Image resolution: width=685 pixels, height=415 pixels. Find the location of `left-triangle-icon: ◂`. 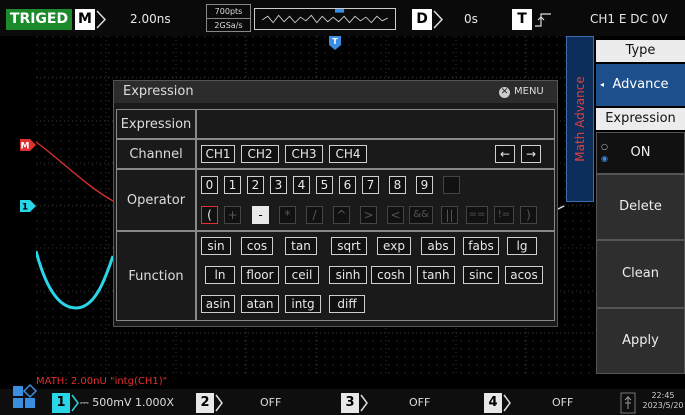

left-triangle-icon: ◂ is located at coordinates (602, 84).